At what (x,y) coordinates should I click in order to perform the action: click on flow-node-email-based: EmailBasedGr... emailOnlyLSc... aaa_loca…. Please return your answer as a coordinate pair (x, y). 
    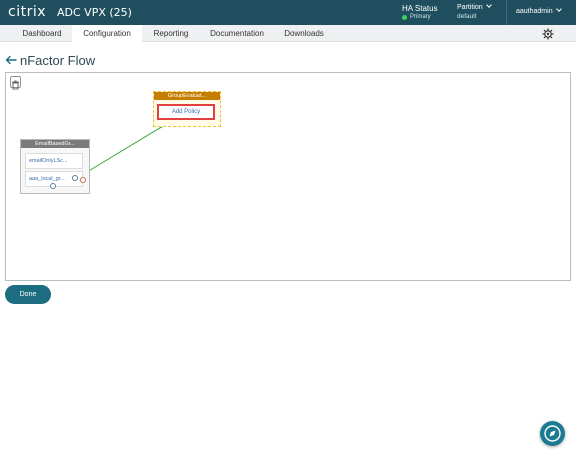
    Looking at the image, I should click on (55, 166).